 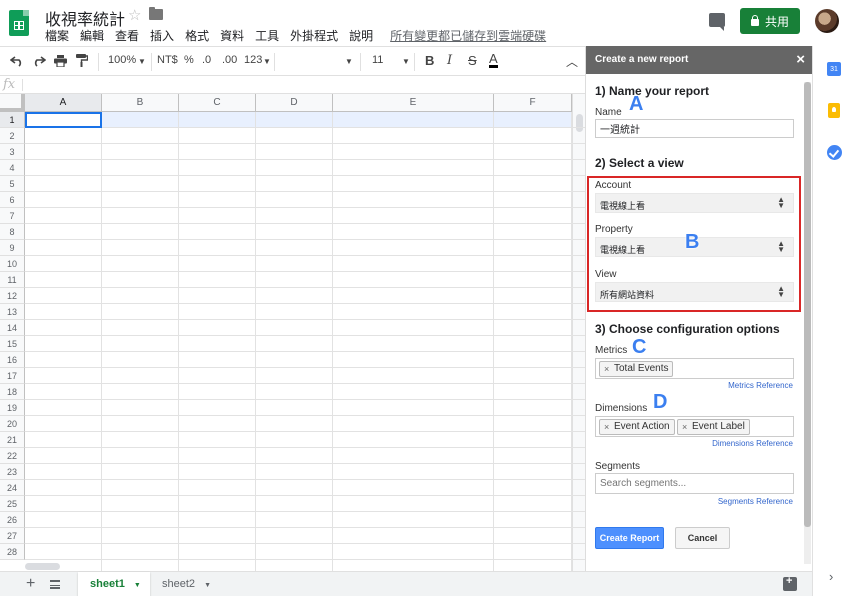 What do you see at coordinates (694, 203) in the screenshot?
I see `account-select: 電視線上看 ▲ ▼` at bounding box center [694, 203].